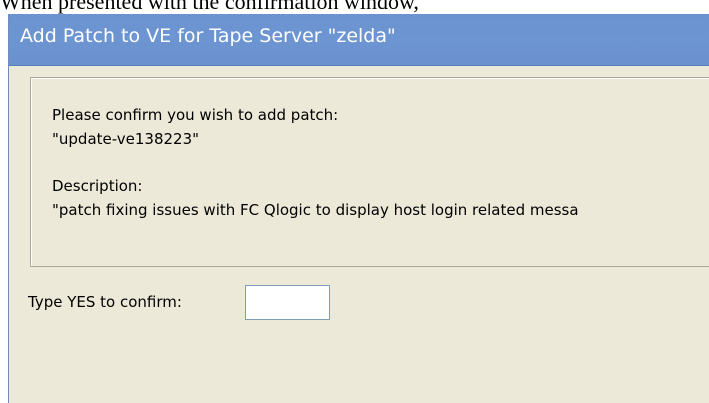  I want to click on dialog-title: Add Patch to VE for Tape Server "zelda", so click(208, 36).